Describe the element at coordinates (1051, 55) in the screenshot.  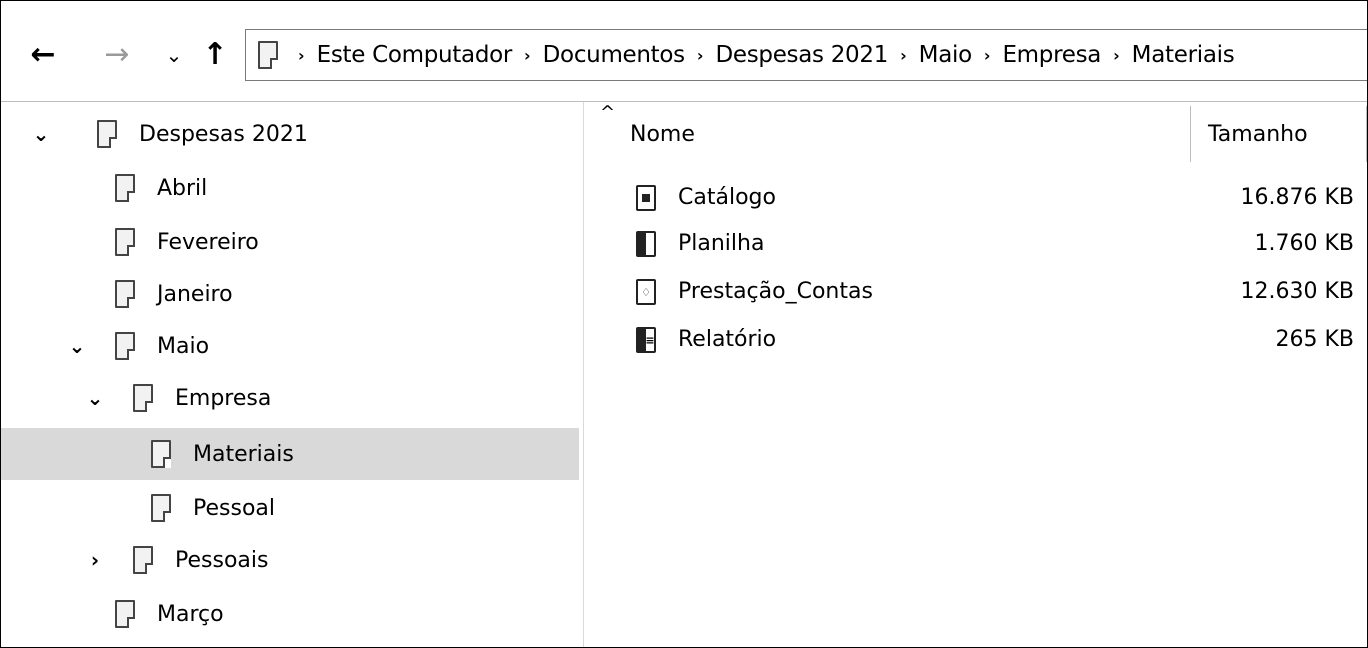
I see `breadcrumb-empresa: Empresa` at that location.